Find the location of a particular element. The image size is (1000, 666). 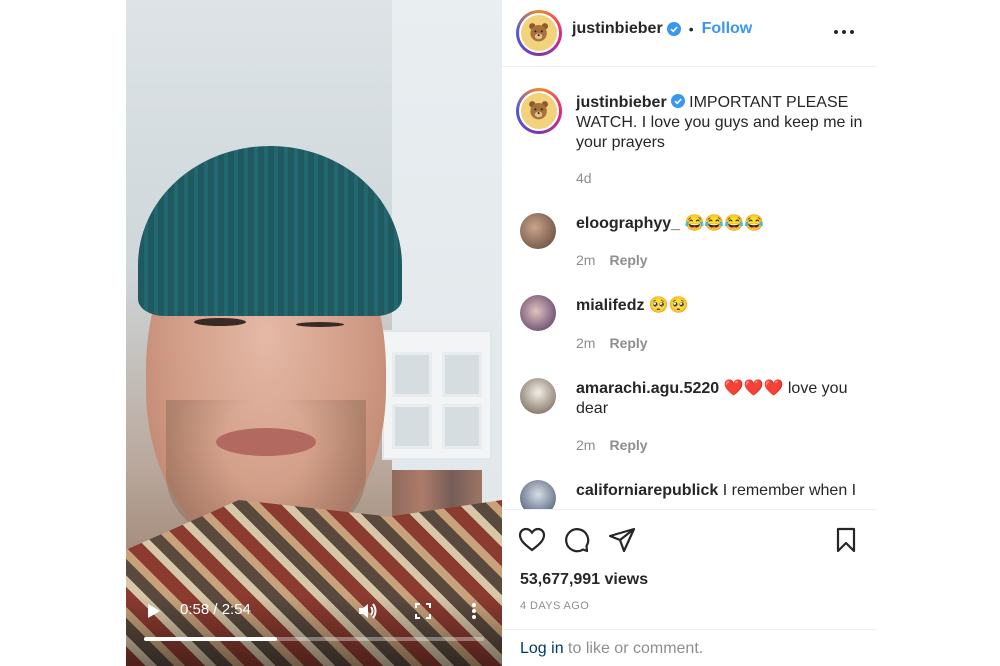

volume-icon is located at coordinates (368, 611).